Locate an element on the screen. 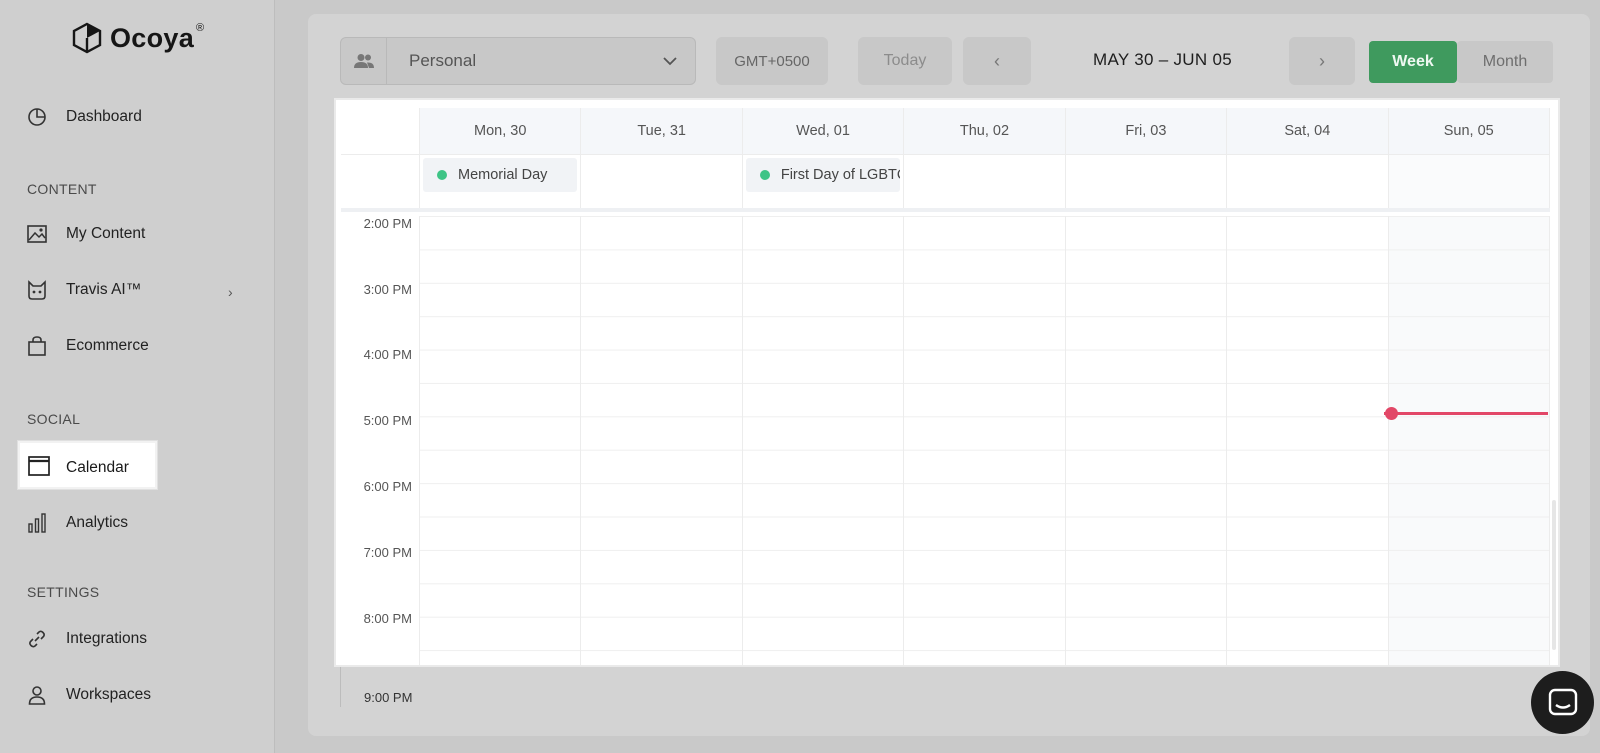  date-range: MAY 30 – JUN 05 is located at coordinates (1162, 59).